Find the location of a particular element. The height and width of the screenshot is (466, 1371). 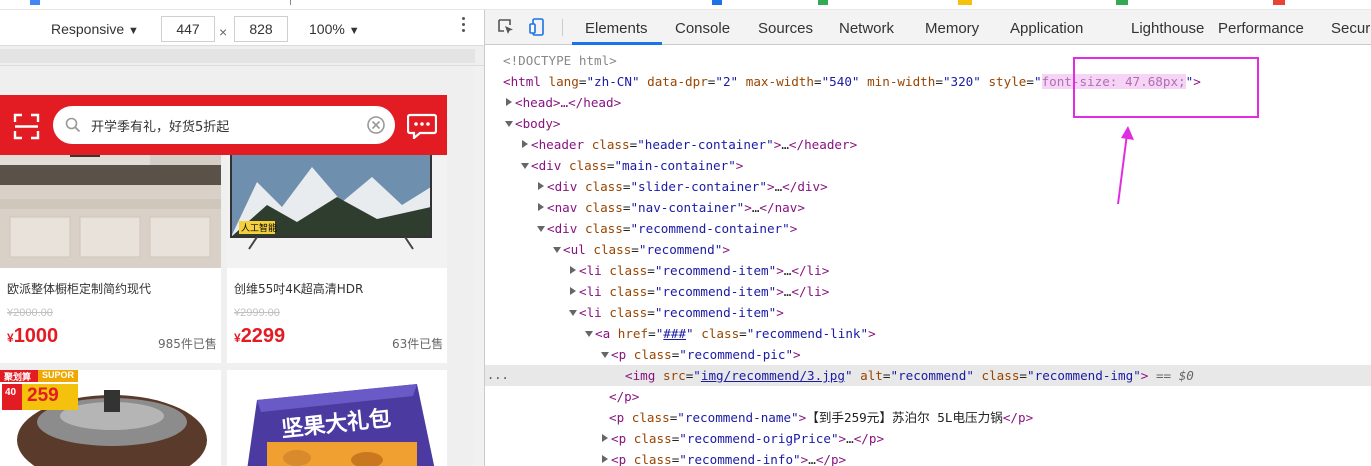

width-input: 447 is located at coordinates (188, 29).